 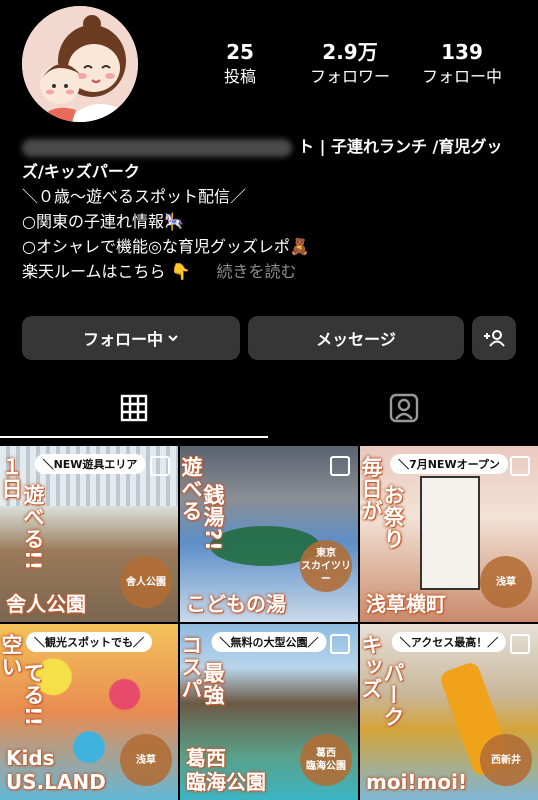 What do you see at coordinates (269, 642) in the screenshot?
I see `post-badge: ＼無料の大型公園／` at bounding box center [269, 642].